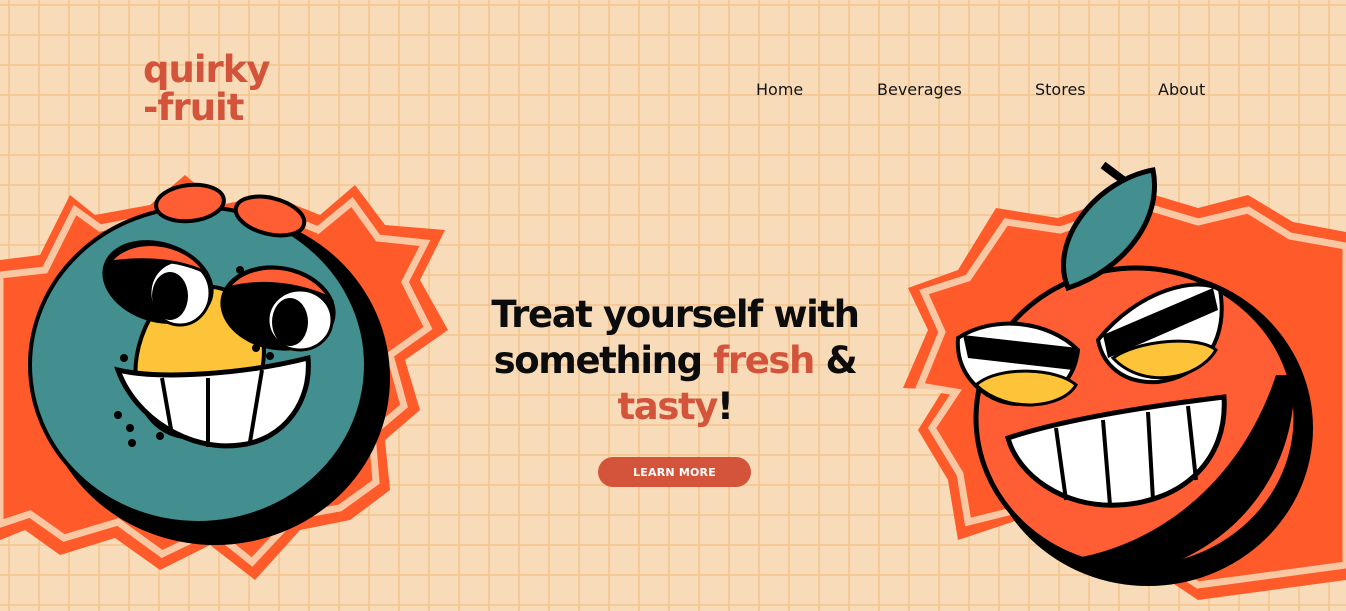 This screenshot has width=1346, height=611. I want to click on hero-heading-part1: Treat yourself with, so click(675, 314).